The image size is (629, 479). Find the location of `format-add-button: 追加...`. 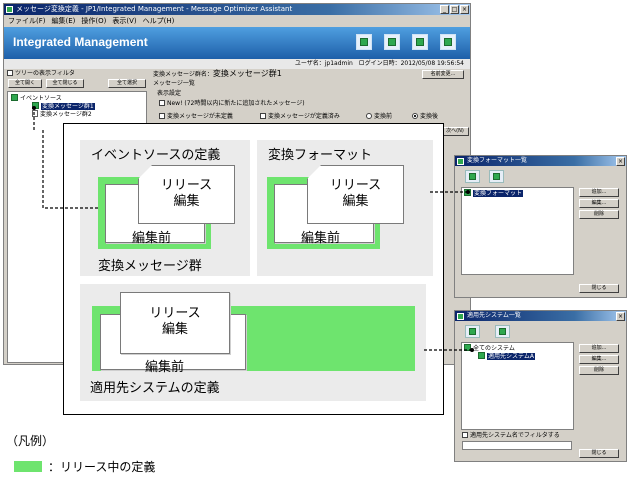

format-add-button: 追加... is located at coordinates (599, 192).